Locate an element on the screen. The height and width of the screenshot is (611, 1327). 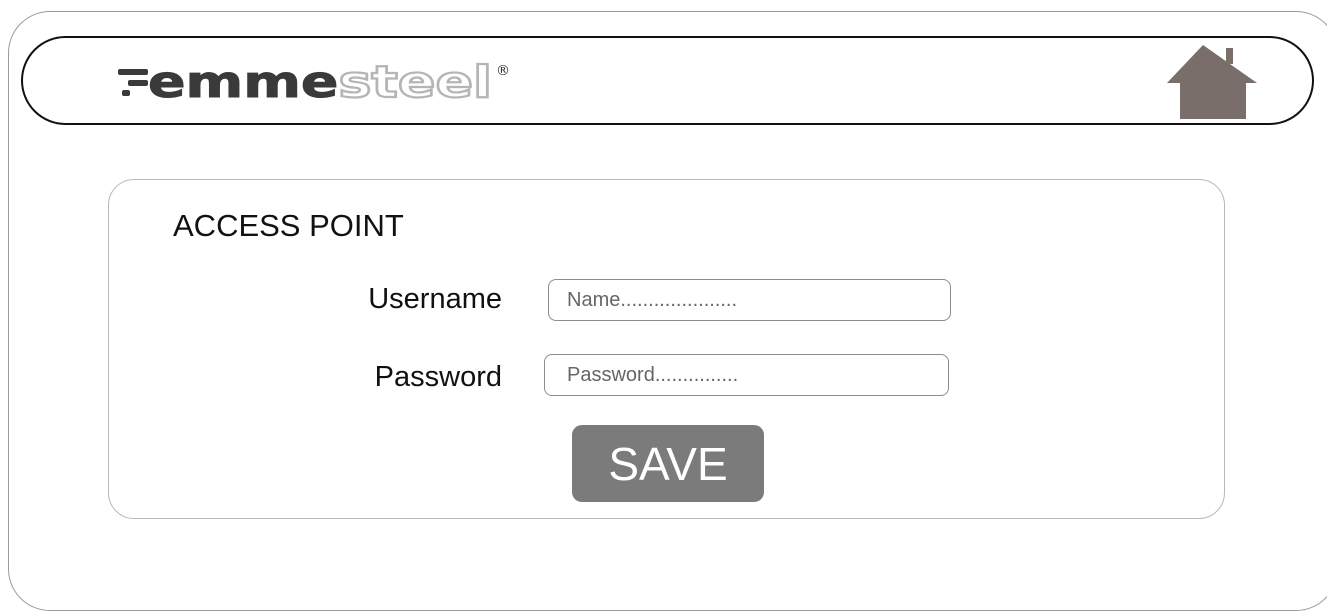
logo-text-bold: emme is located at coordinates (243, 82).